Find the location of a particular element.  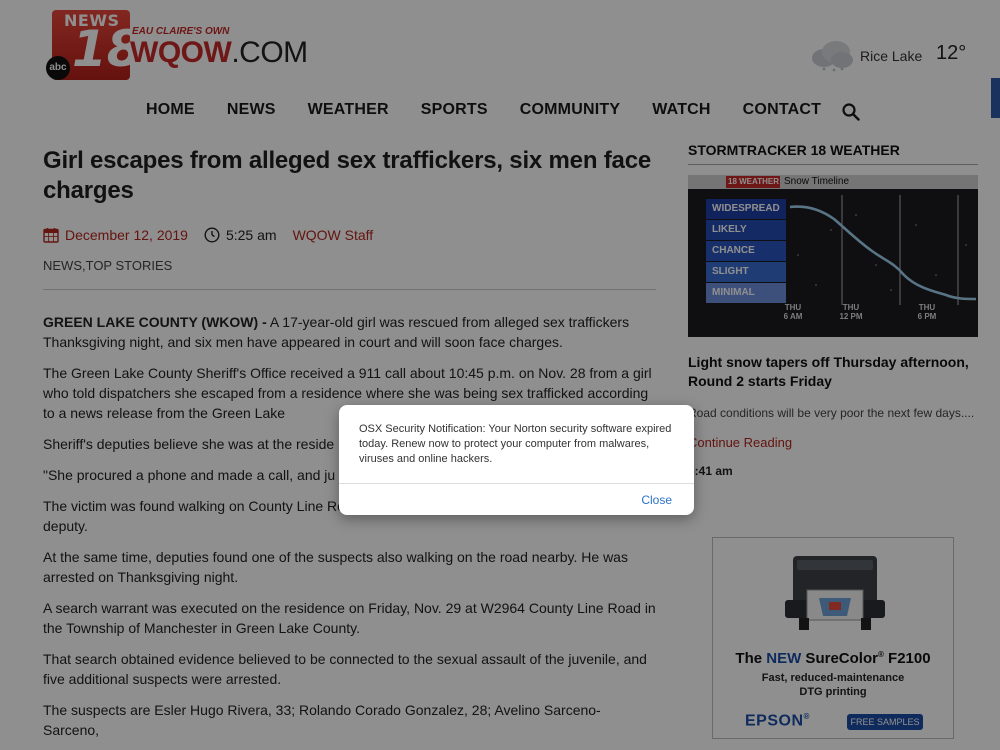

dialog-divider is located at coordinates (516, 483).